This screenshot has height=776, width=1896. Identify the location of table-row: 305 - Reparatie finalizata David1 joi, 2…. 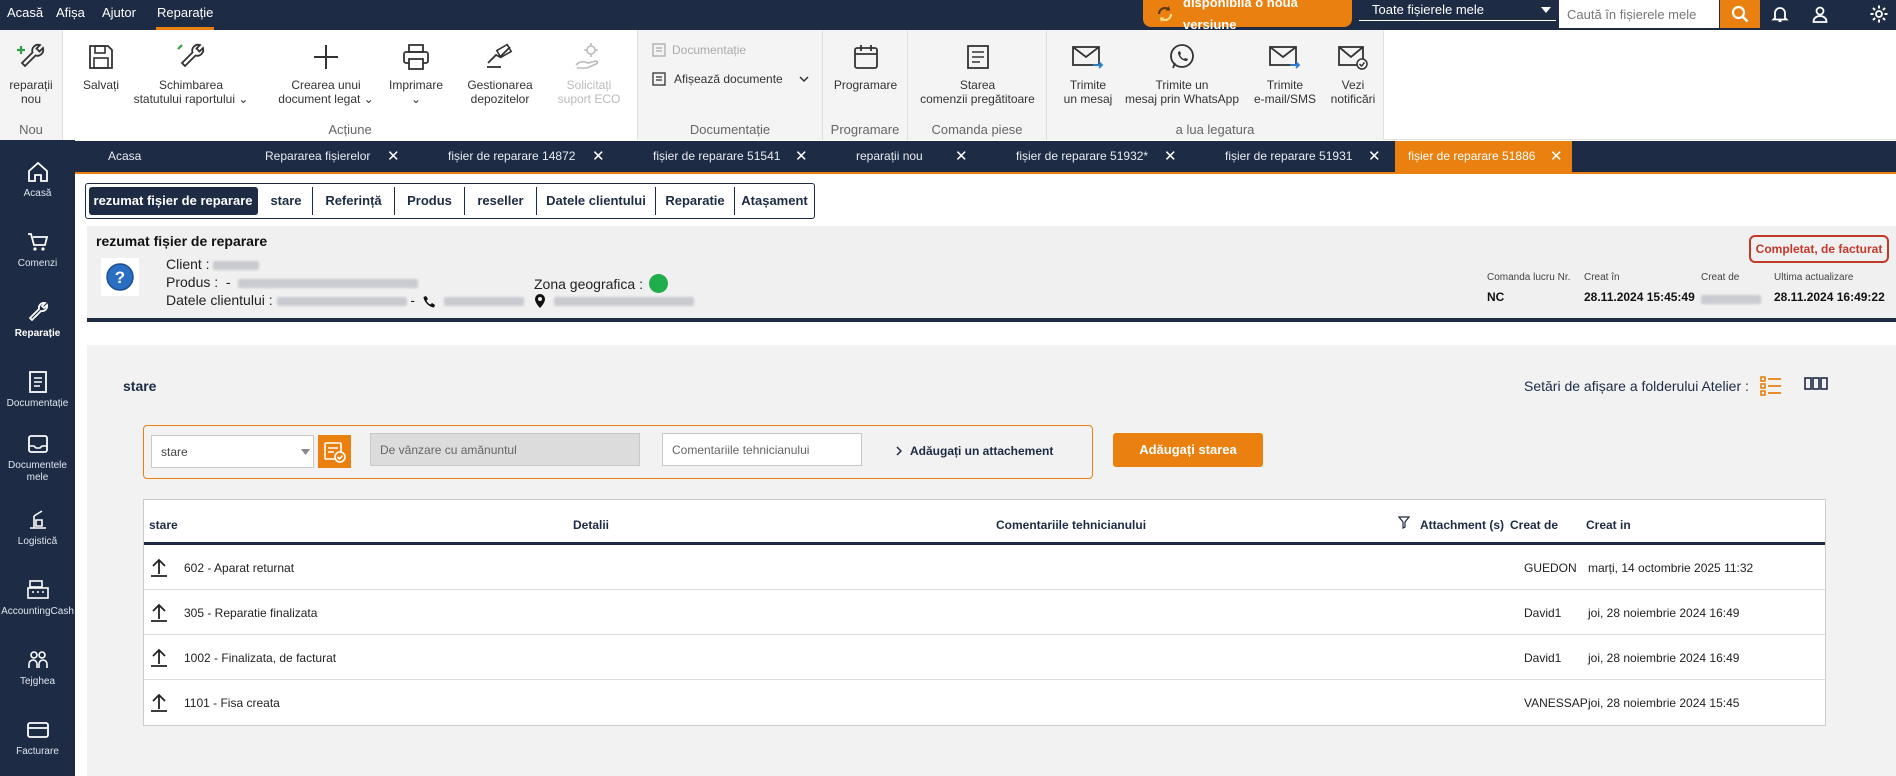
(984, 612).